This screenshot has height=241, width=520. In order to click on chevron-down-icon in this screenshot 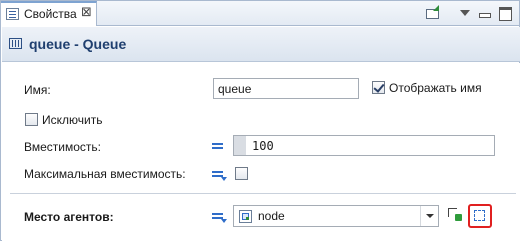, I will do `click(429, 216)`.